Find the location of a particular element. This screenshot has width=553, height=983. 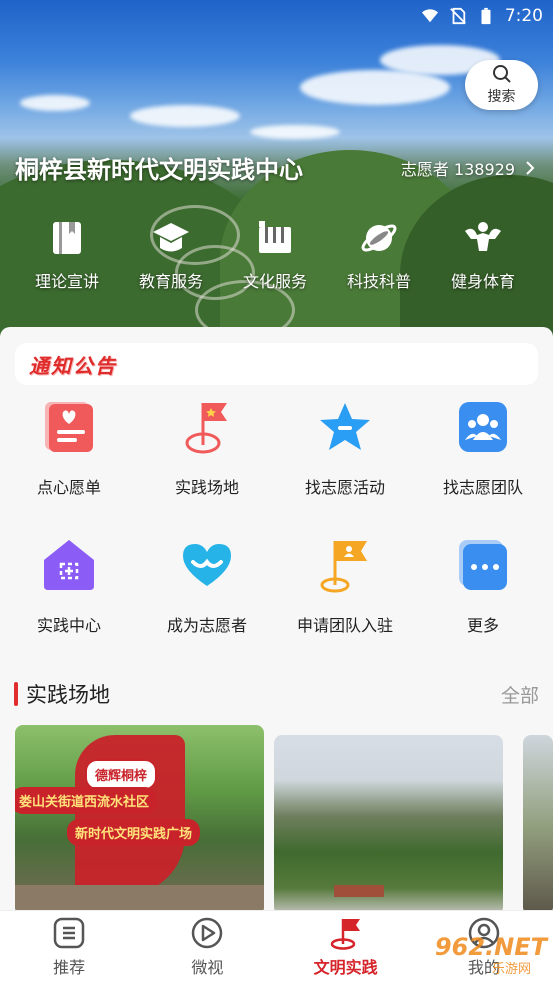

category-education: 教育服务 is located at coordinates (171, 255).